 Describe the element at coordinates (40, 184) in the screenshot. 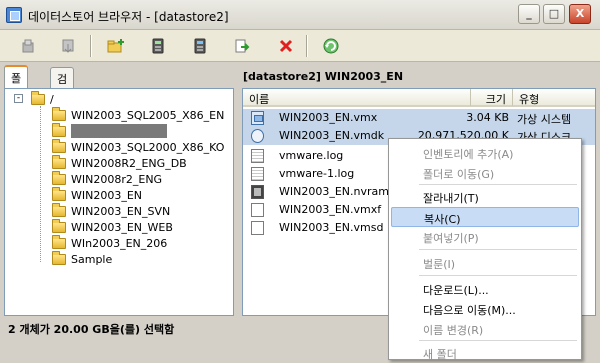

I see `tree-guide-line` at that location.